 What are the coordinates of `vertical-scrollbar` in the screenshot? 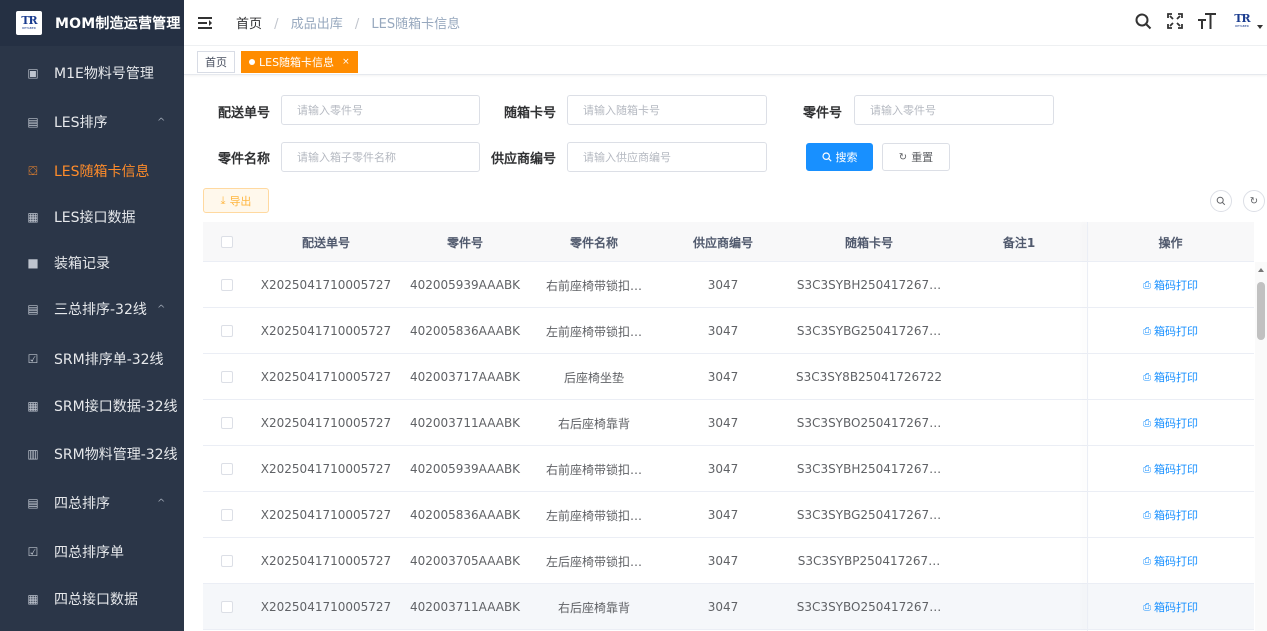 It's located at (1261, 446).